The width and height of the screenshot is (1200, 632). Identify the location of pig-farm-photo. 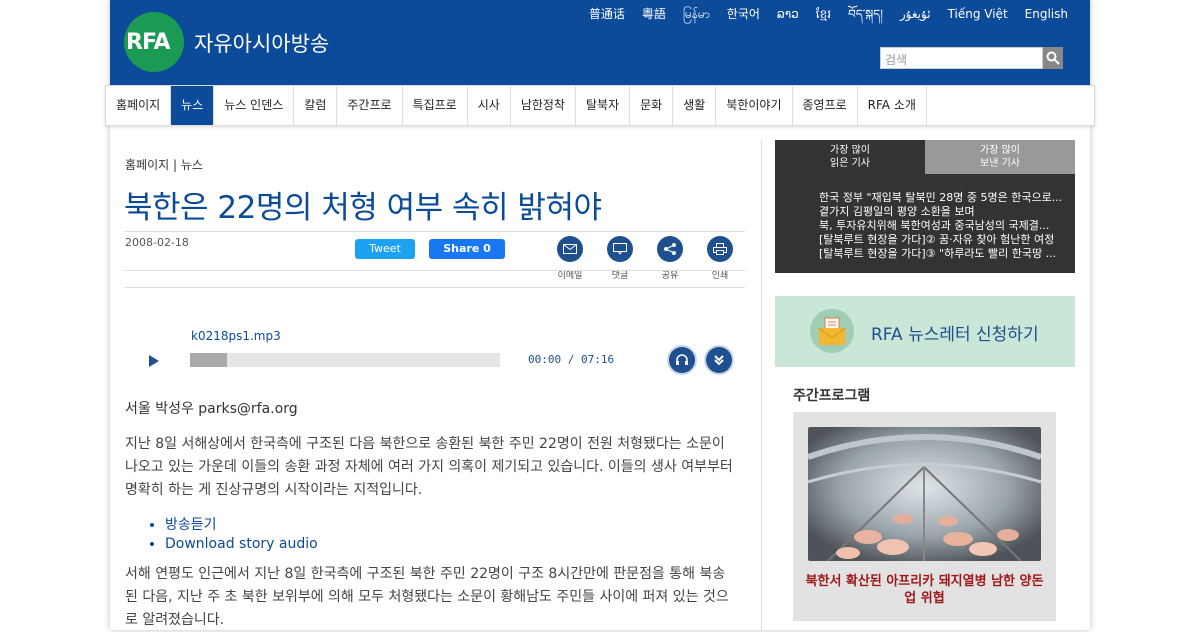
(924, 494).